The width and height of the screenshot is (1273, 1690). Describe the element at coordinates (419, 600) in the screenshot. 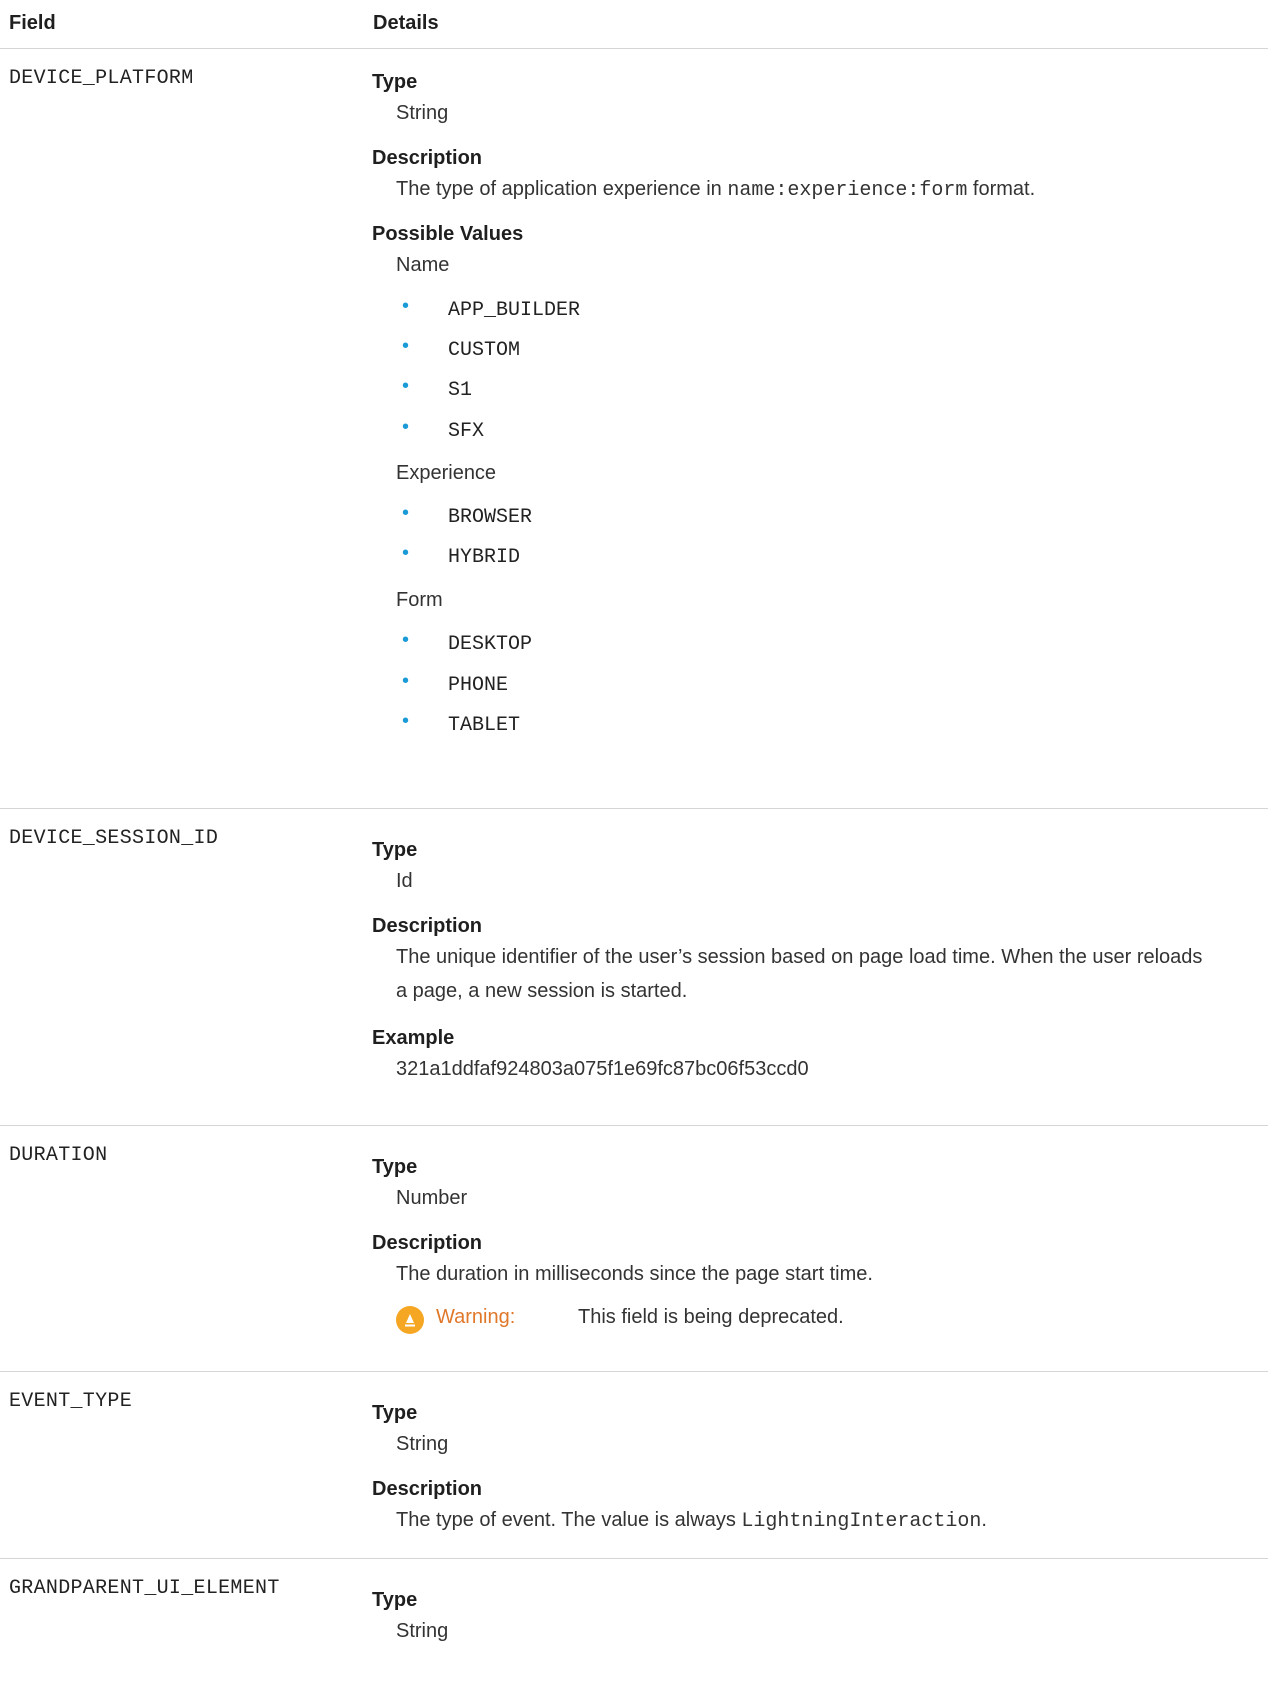

I see `group-title: Form` at that location.